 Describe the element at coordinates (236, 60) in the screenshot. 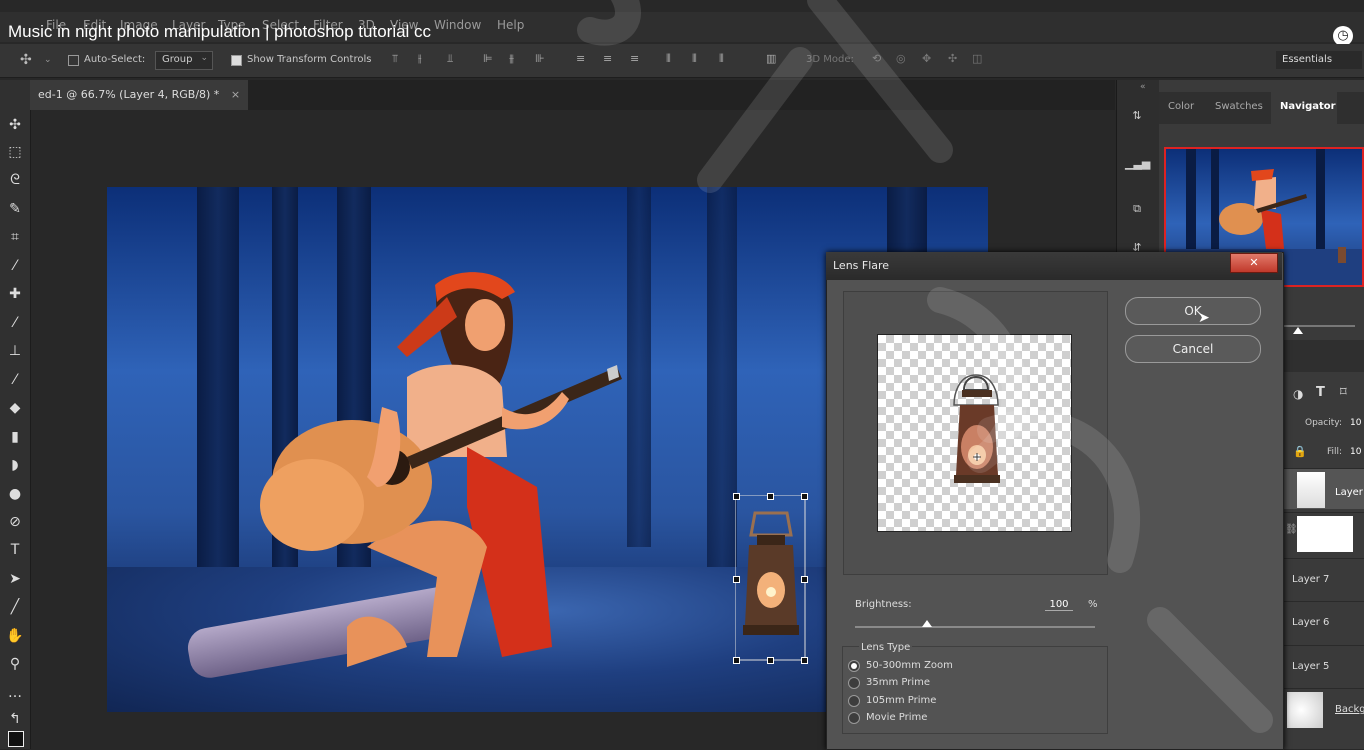

I see `show-transform-checkbox` at that location.